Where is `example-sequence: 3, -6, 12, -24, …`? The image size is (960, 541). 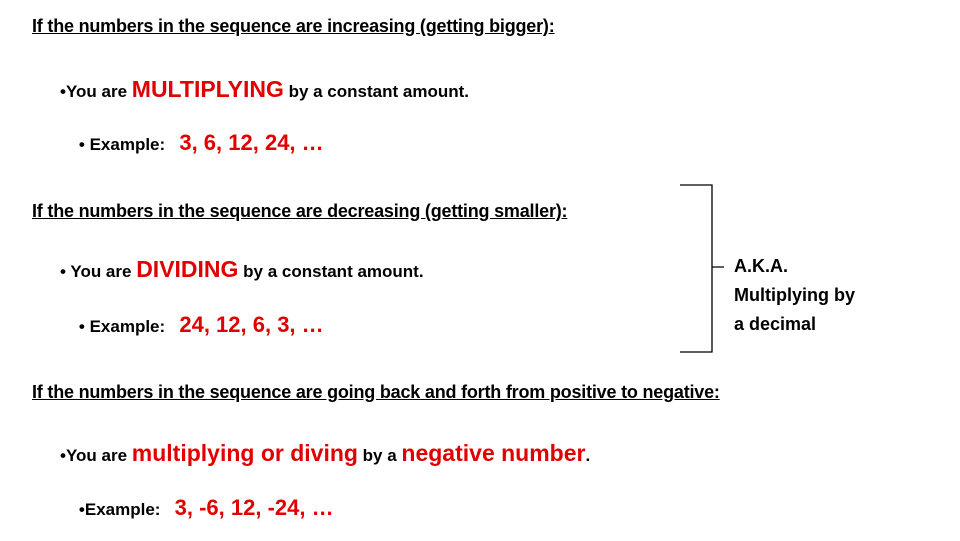 example-sequence: 3, -6, 12, -24, … is located at coordinates (254, 507).